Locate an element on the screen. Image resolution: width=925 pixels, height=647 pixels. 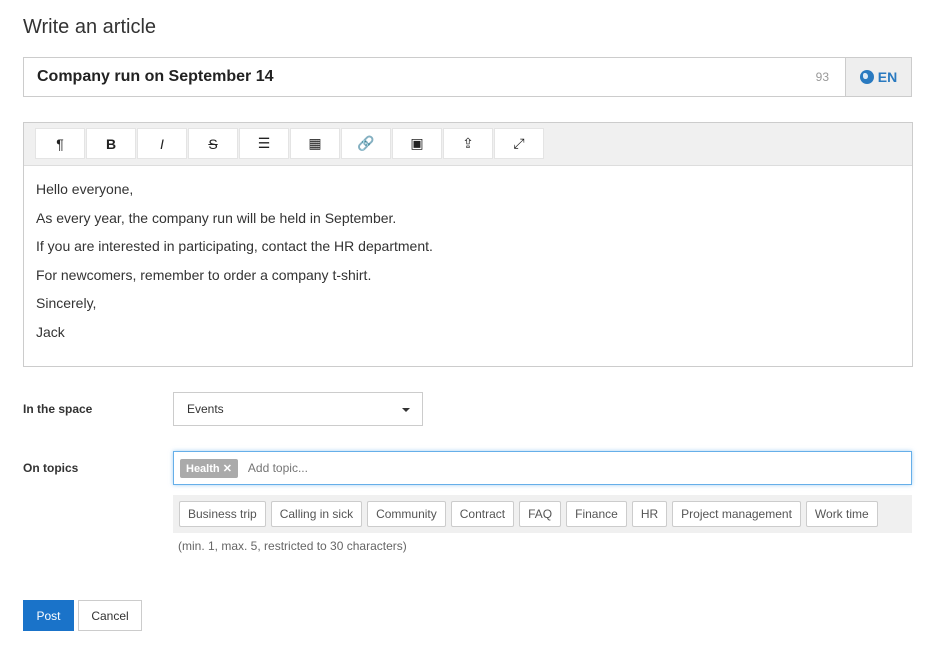
suggestion-chip: FAQ is located at coordinates (540, 514).